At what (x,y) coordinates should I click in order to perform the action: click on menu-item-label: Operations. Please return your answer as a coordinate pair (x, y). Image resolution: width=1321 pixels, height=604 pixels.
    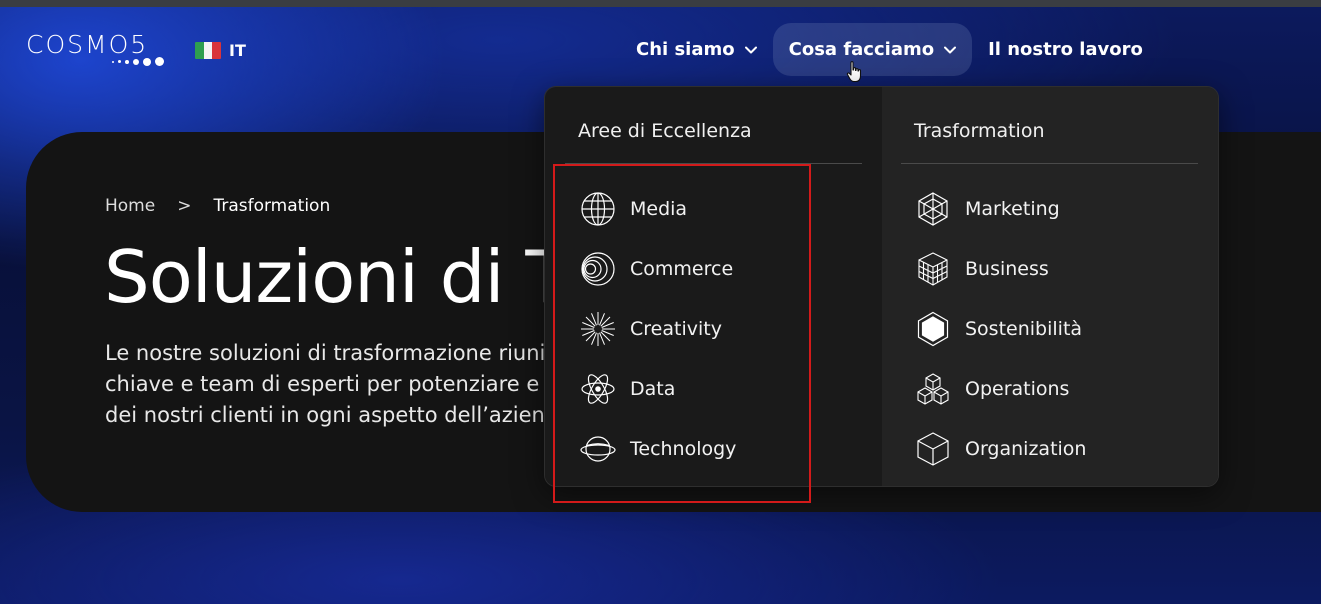
    Looking at the image, I should click on (1017, 389).